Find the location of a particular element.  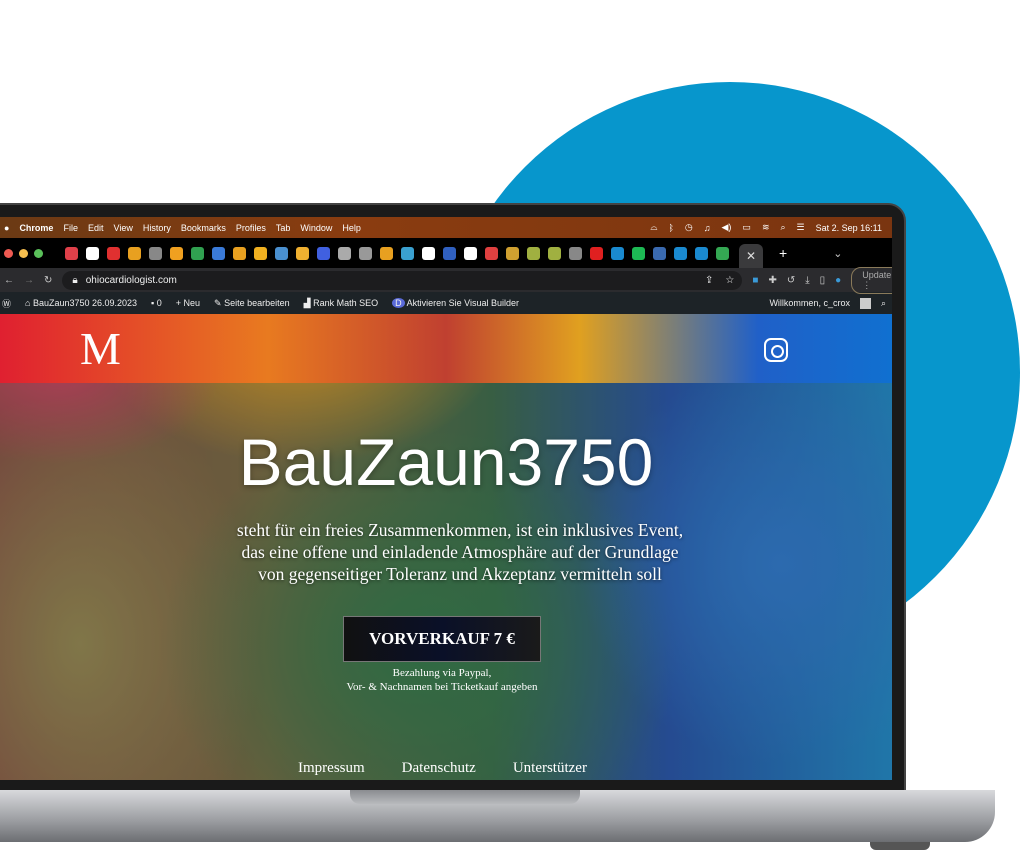

control-center-icon: ☰ is located at coordinates (801, 227).